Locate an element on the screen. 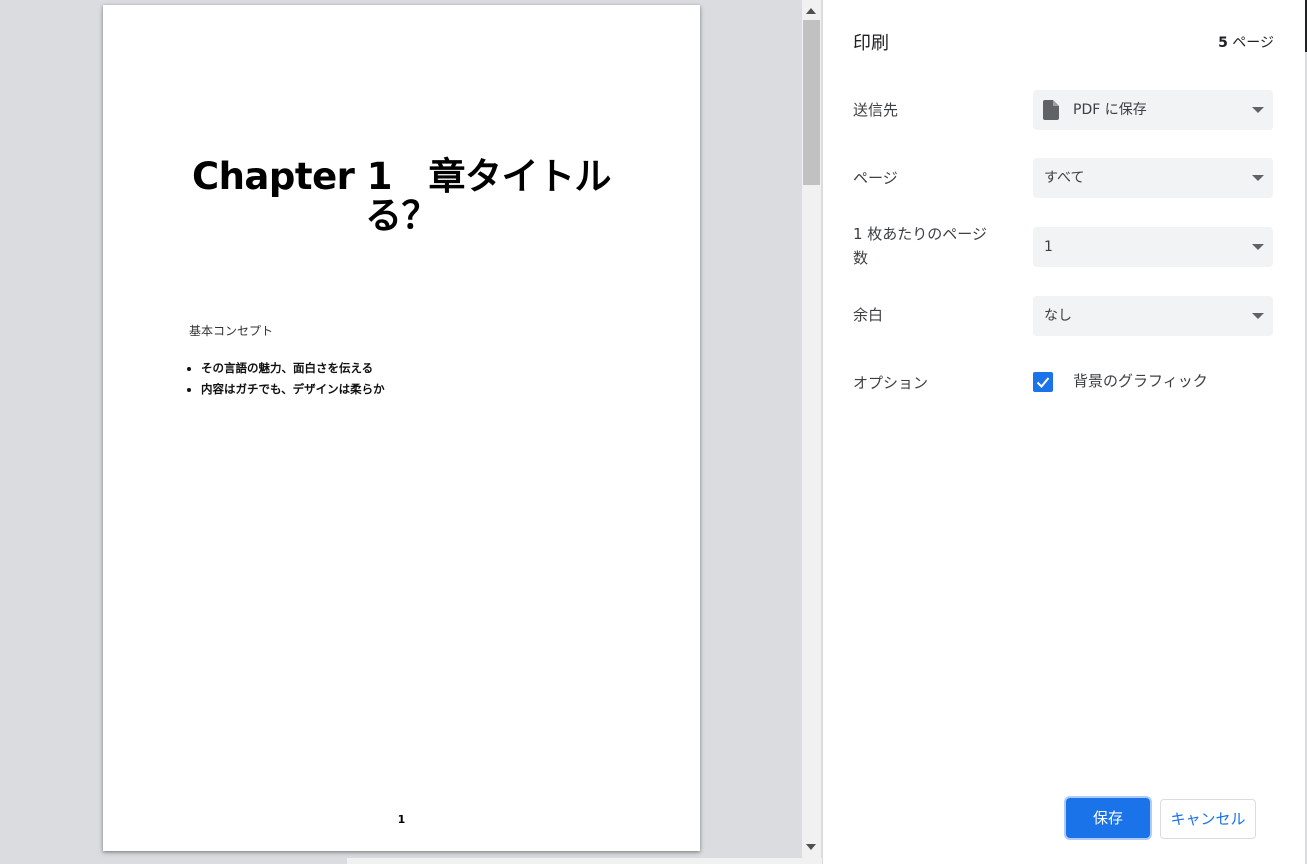  options-label: オプション is located at coordinates (891, 383).